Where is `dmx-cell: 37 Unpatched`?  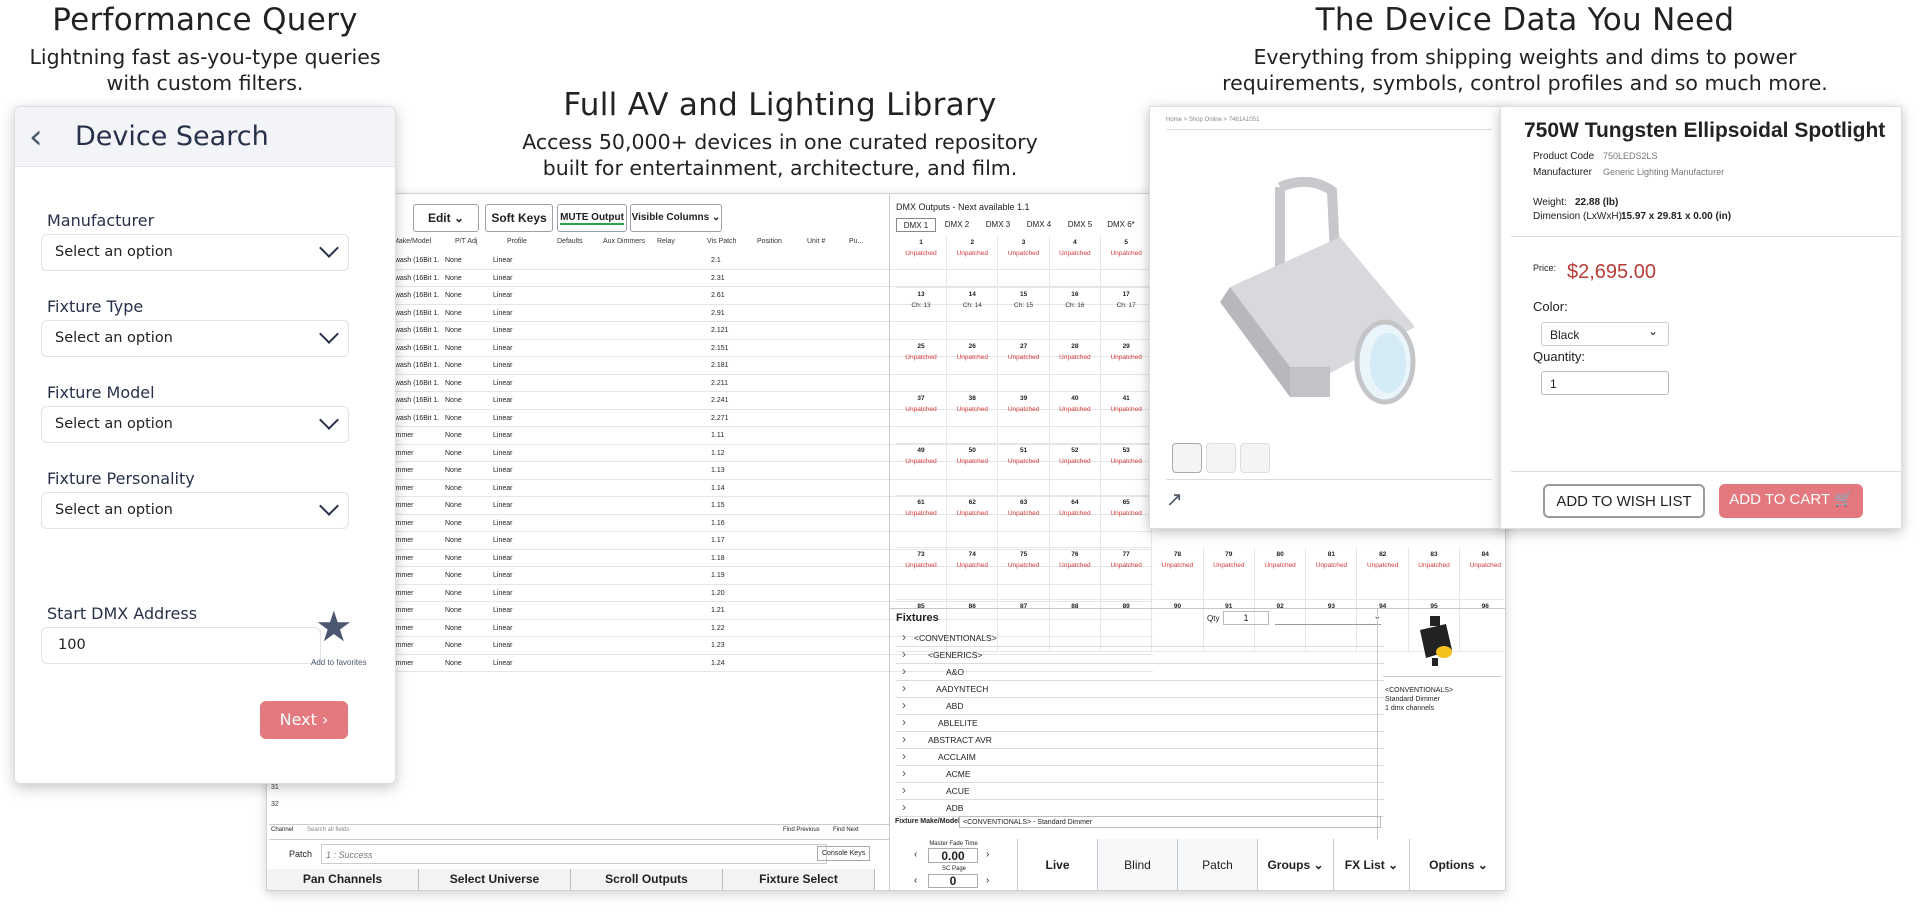
dmx-cell: 37 Unpatched is located at coordinates (921, 418).